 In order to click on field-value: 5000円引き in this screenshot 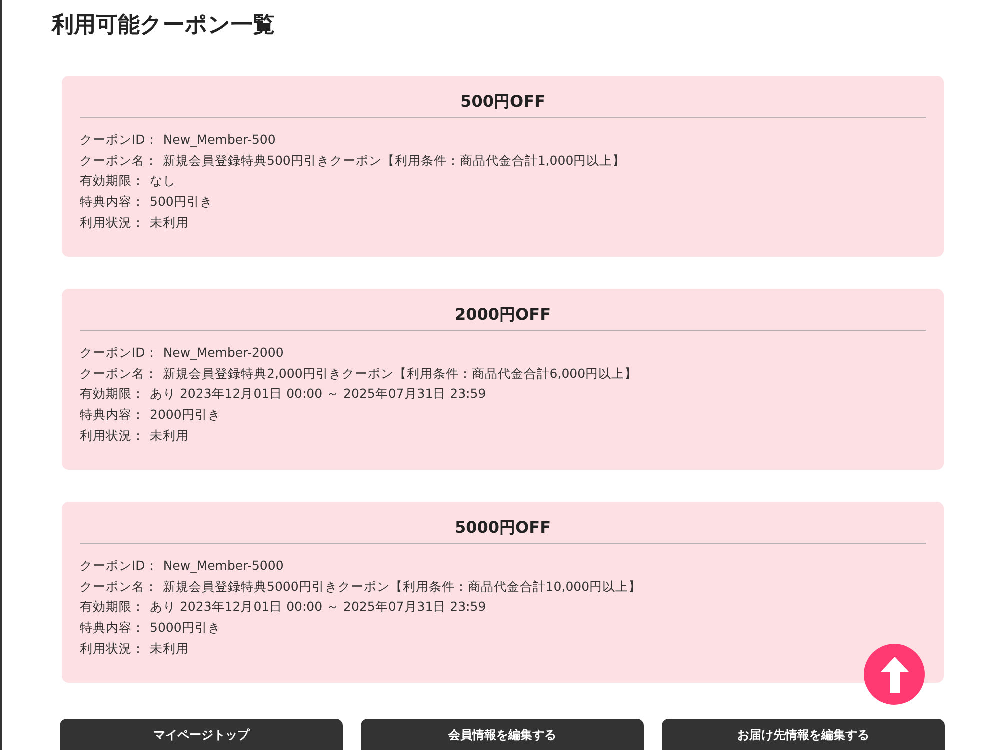, I will do `click(185, 628)`.